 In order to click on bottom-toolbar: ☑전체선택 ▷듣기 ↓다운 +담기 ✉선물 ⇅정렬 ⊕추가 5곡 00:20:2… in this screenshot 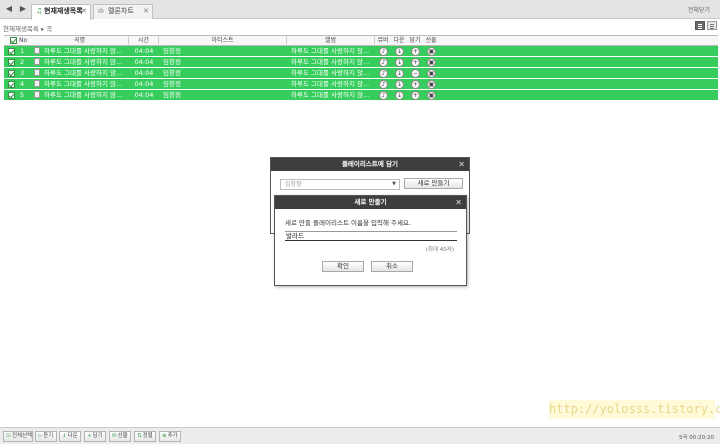, I will do `click(360, 435)`.